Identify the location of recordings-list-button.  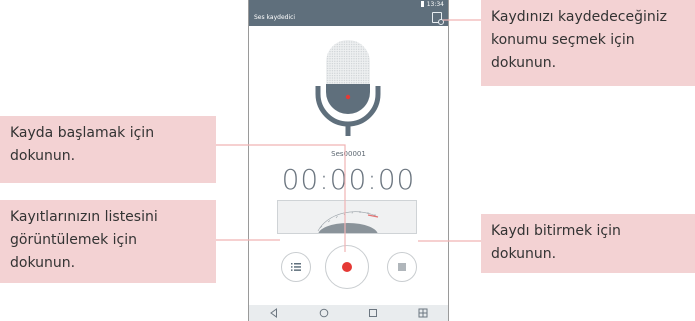
(296, 267).